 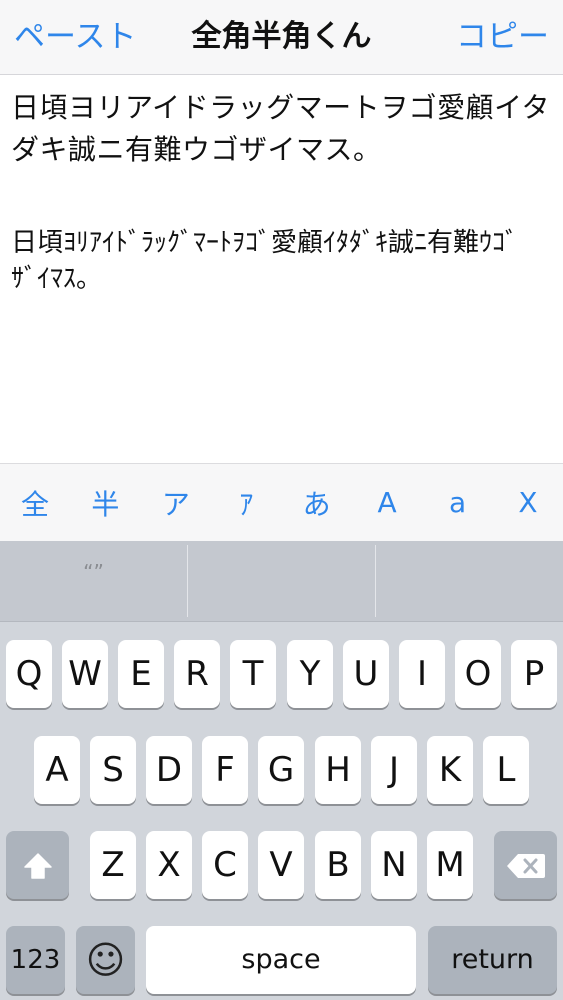 I want to click on half-width-text: 日頃ﾖﾘｱｲﾄﾞﾗｯｸﾞﾏｰﾄｦｺﾞ愛顧ｲﾀﾀﾞｷ誠ﾆ有難ｳｺﾞｻﾞｲﾏｽ。, so click(x=276, y=261).